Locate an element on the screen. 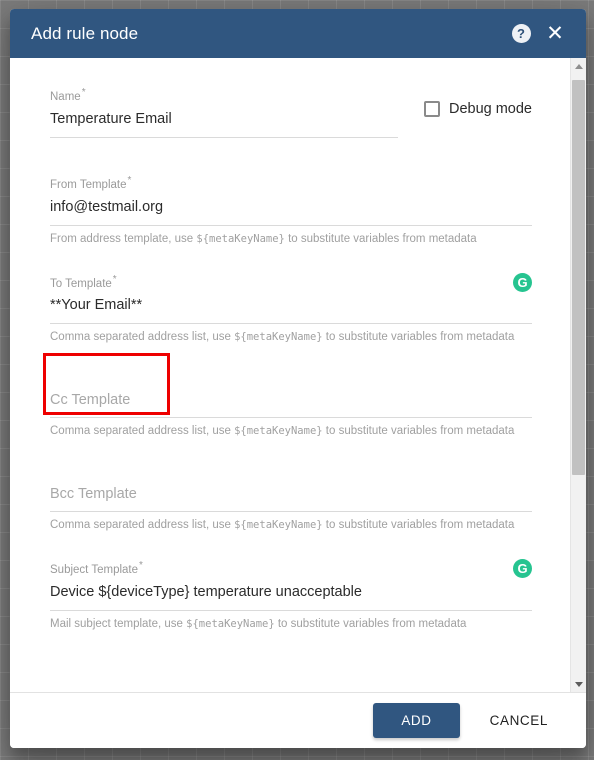 The height and width of the screenshot is (760, 594). chevron-down-icon is located at coordinates (578, 684).